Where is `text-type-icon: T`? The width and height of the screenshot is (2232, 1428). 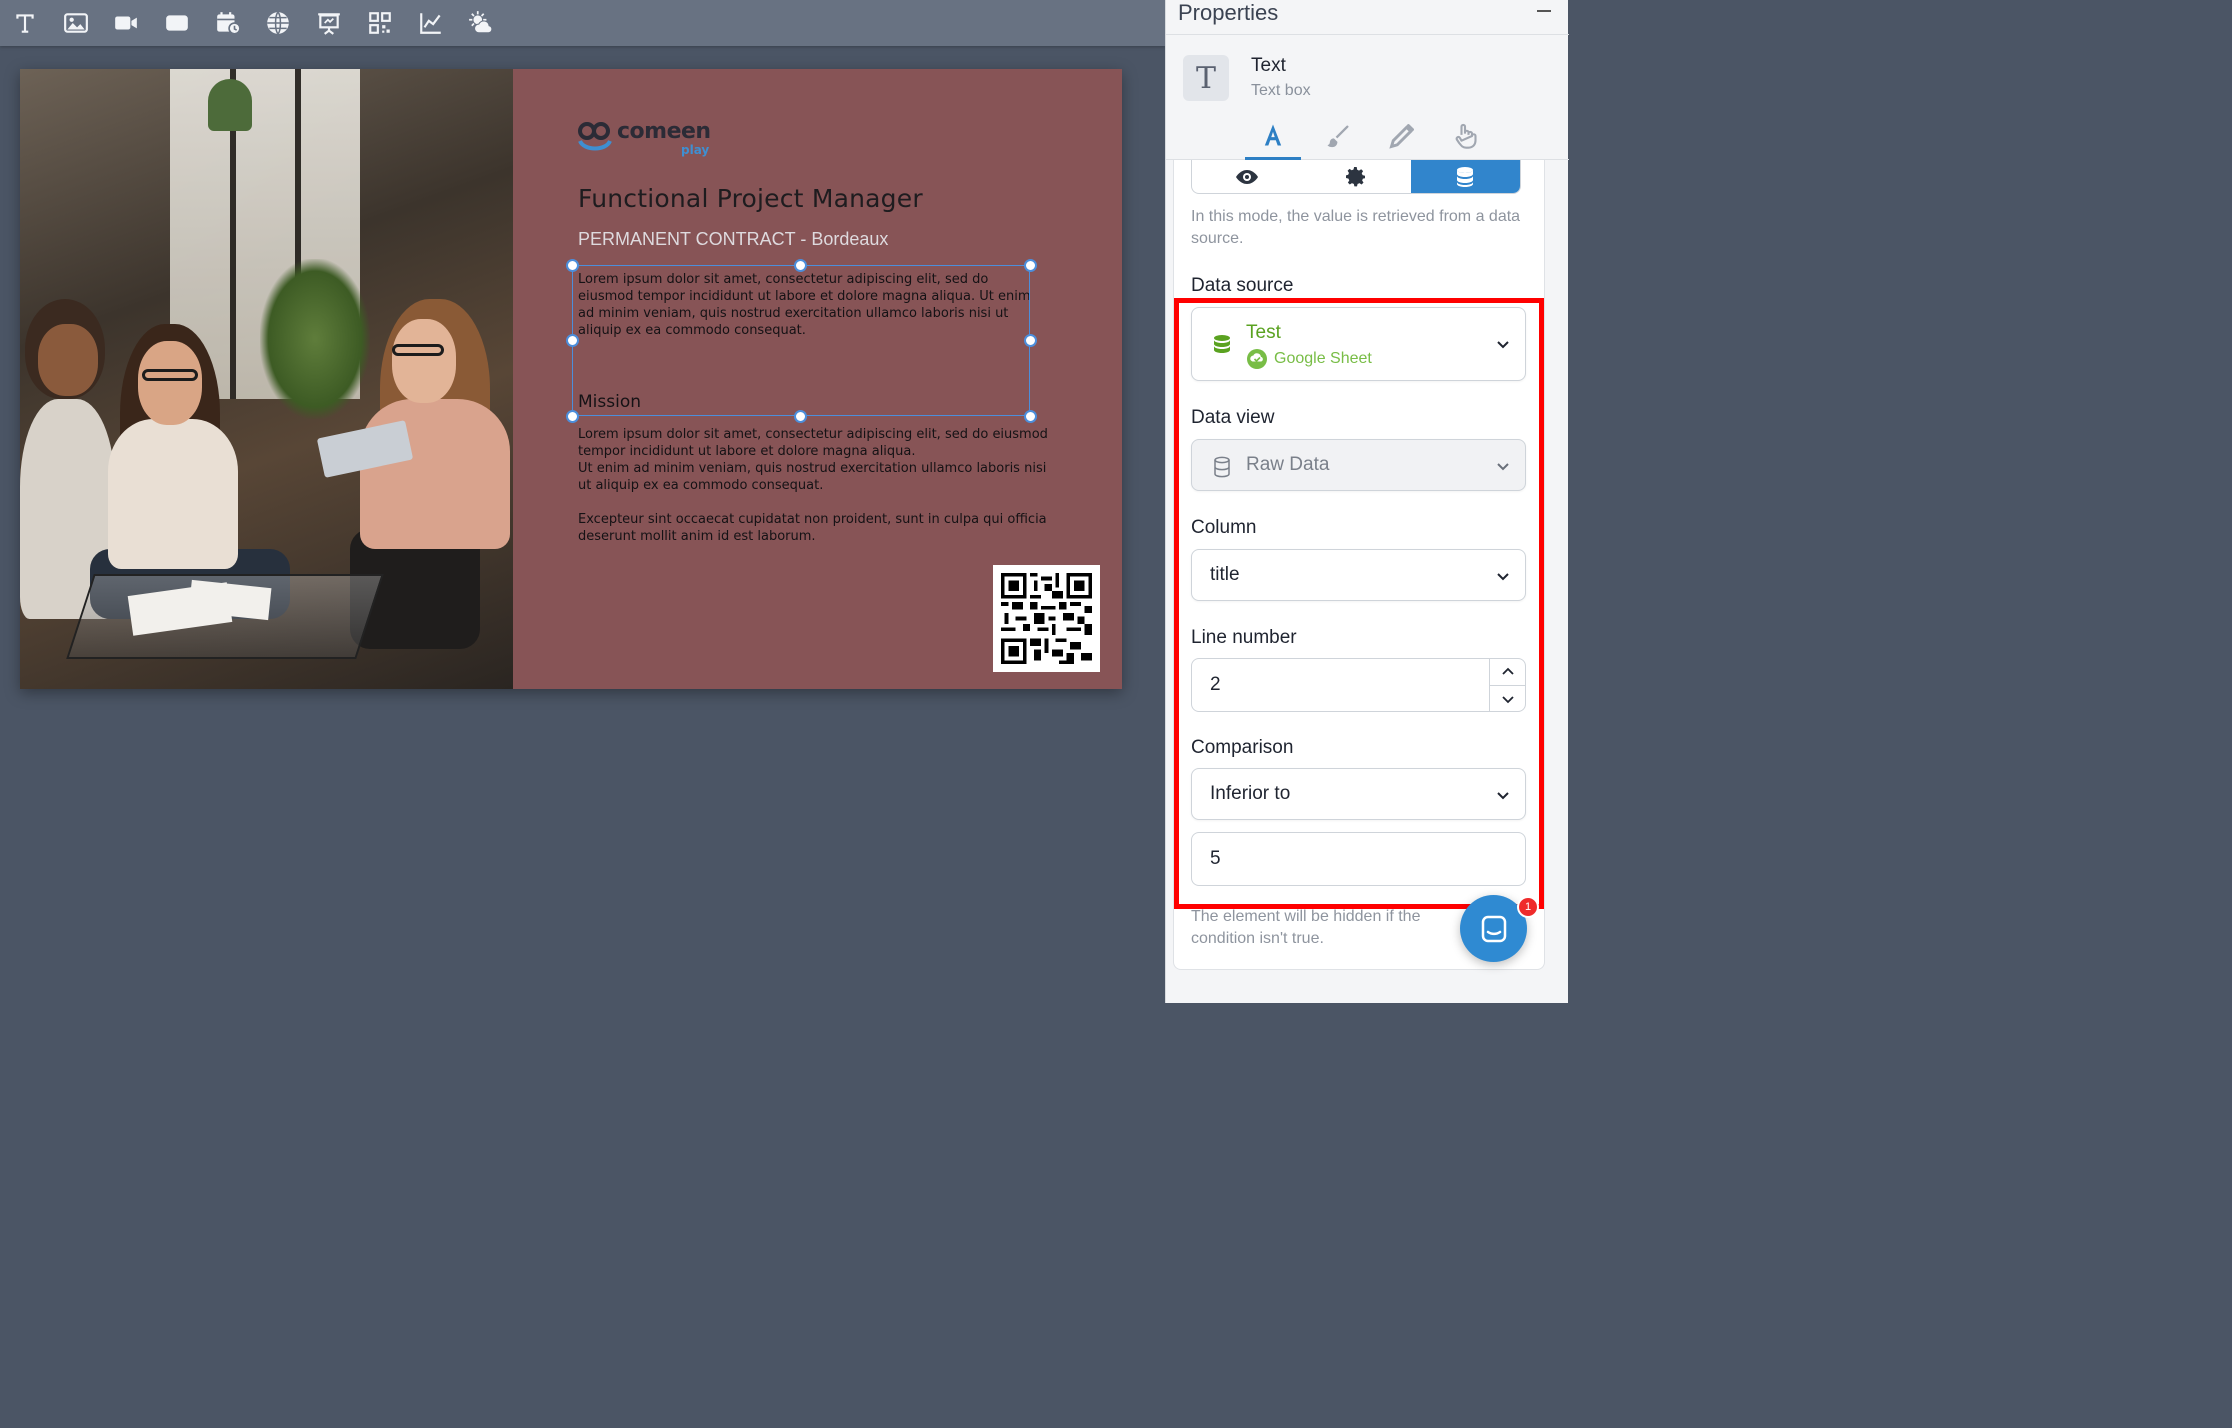 text-type-icon: T is located at coordinates (1206, 78).